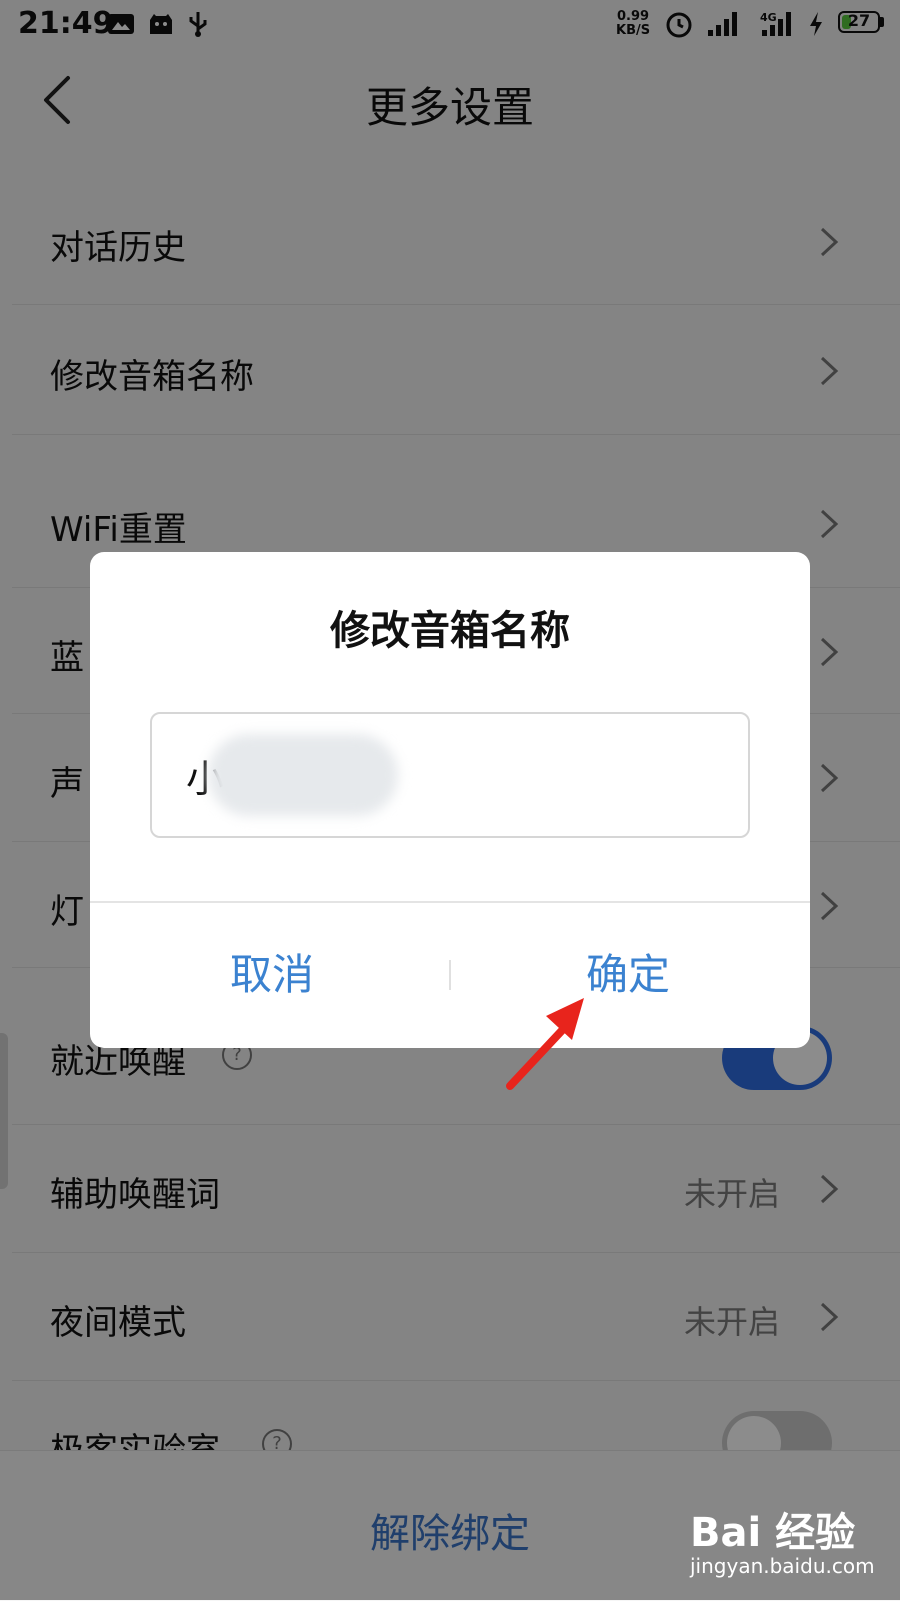 The image size is (900, 1601). What do you see at coordinates (303, 775) in the screenshot?
I see `privacy-blur` at bounding box center [303, 775].